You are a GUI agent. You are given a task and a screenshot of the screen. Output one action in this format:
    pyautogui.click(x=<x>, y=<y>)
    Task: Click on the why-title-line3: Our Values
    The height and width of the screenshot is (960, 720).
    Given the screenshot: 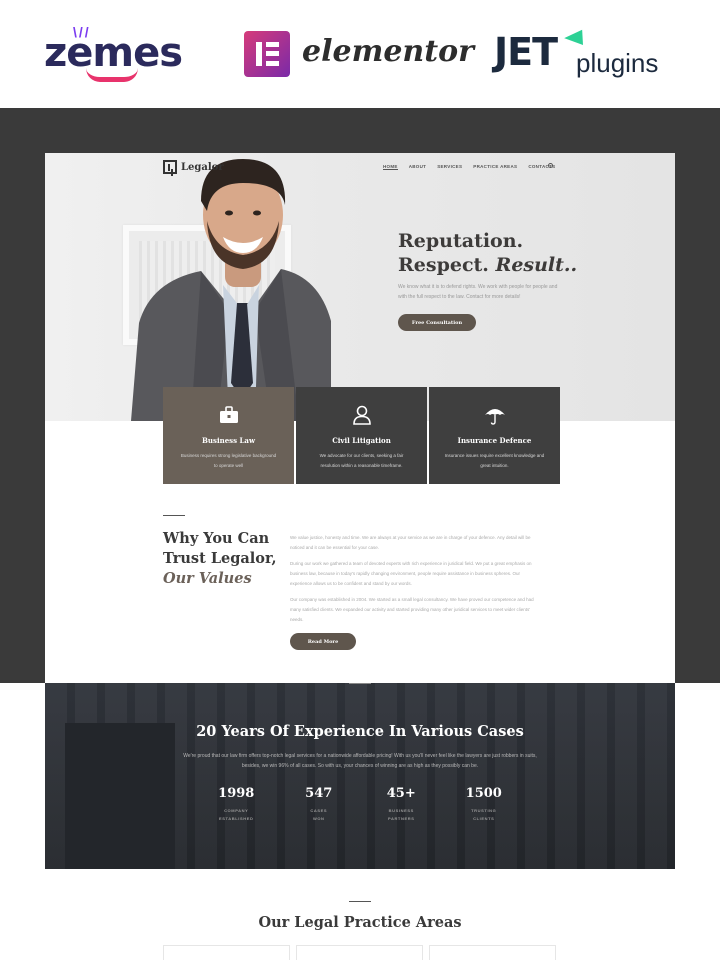 What is the action you would take?
    pyautogui.click(x=207, y=578)
    